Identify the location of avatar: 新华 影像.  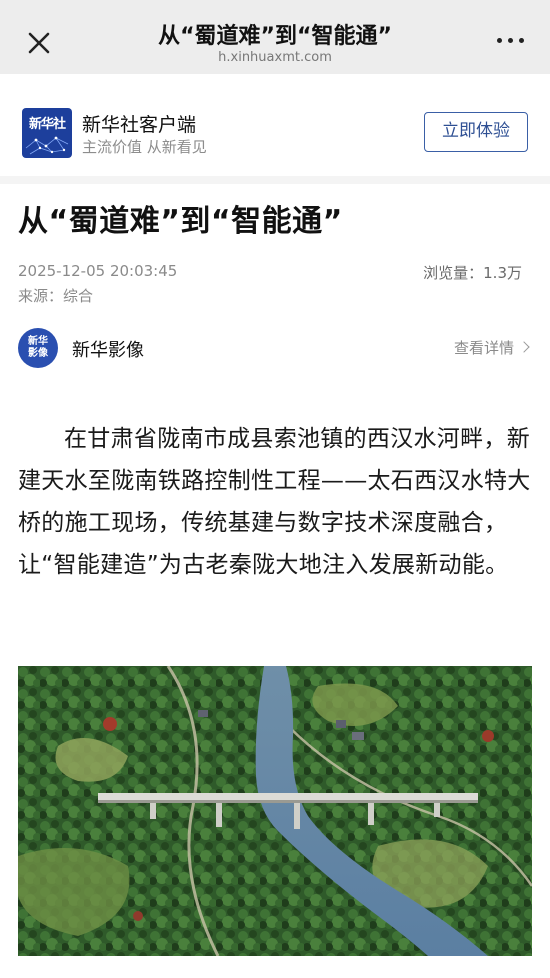
(38, 348).